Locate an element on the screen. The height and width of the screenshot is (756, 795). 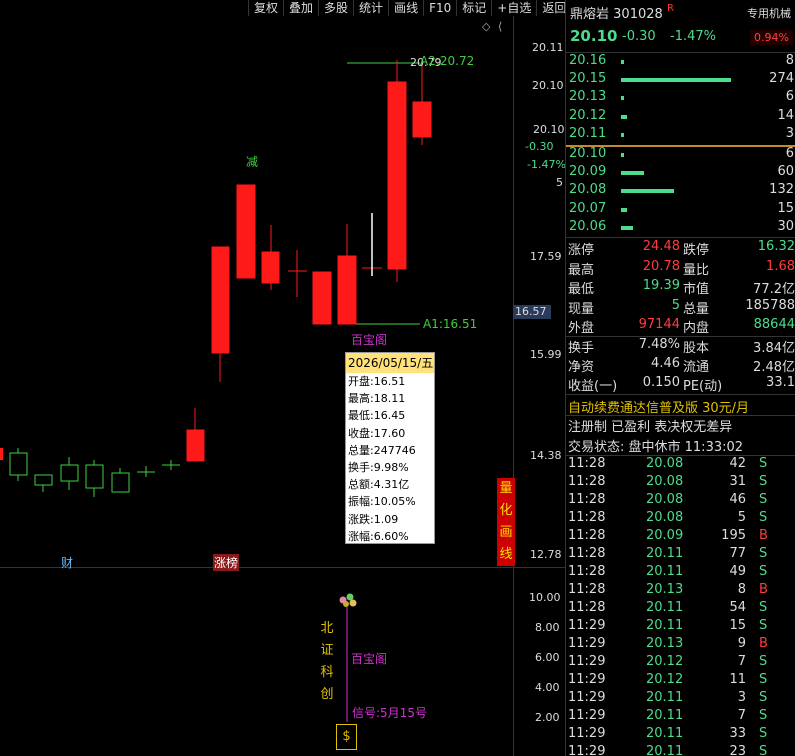
price-change-pct: -1.47% is located at coordinates (693, 36).